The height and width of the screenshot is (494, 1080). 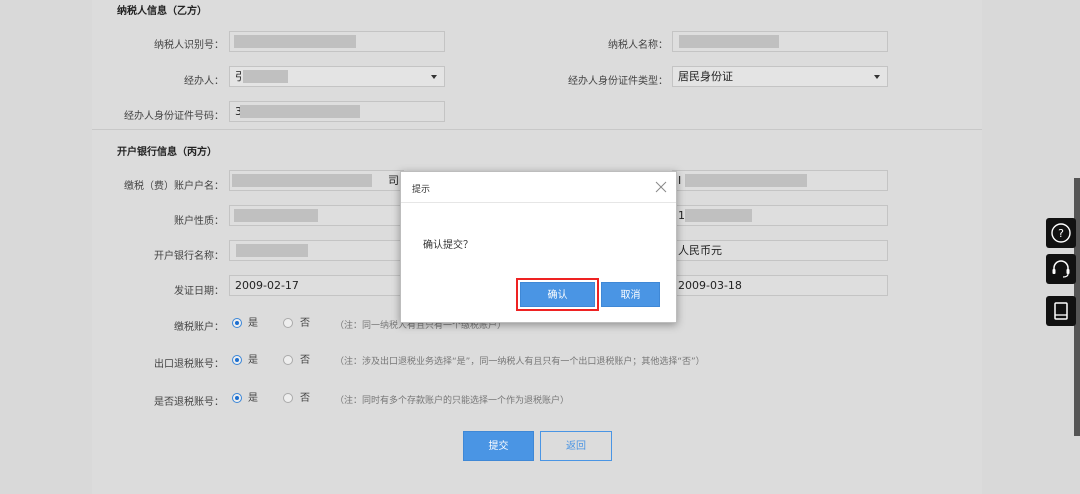 I want to click on account-name-field: 司, so click(x=316, y=180).